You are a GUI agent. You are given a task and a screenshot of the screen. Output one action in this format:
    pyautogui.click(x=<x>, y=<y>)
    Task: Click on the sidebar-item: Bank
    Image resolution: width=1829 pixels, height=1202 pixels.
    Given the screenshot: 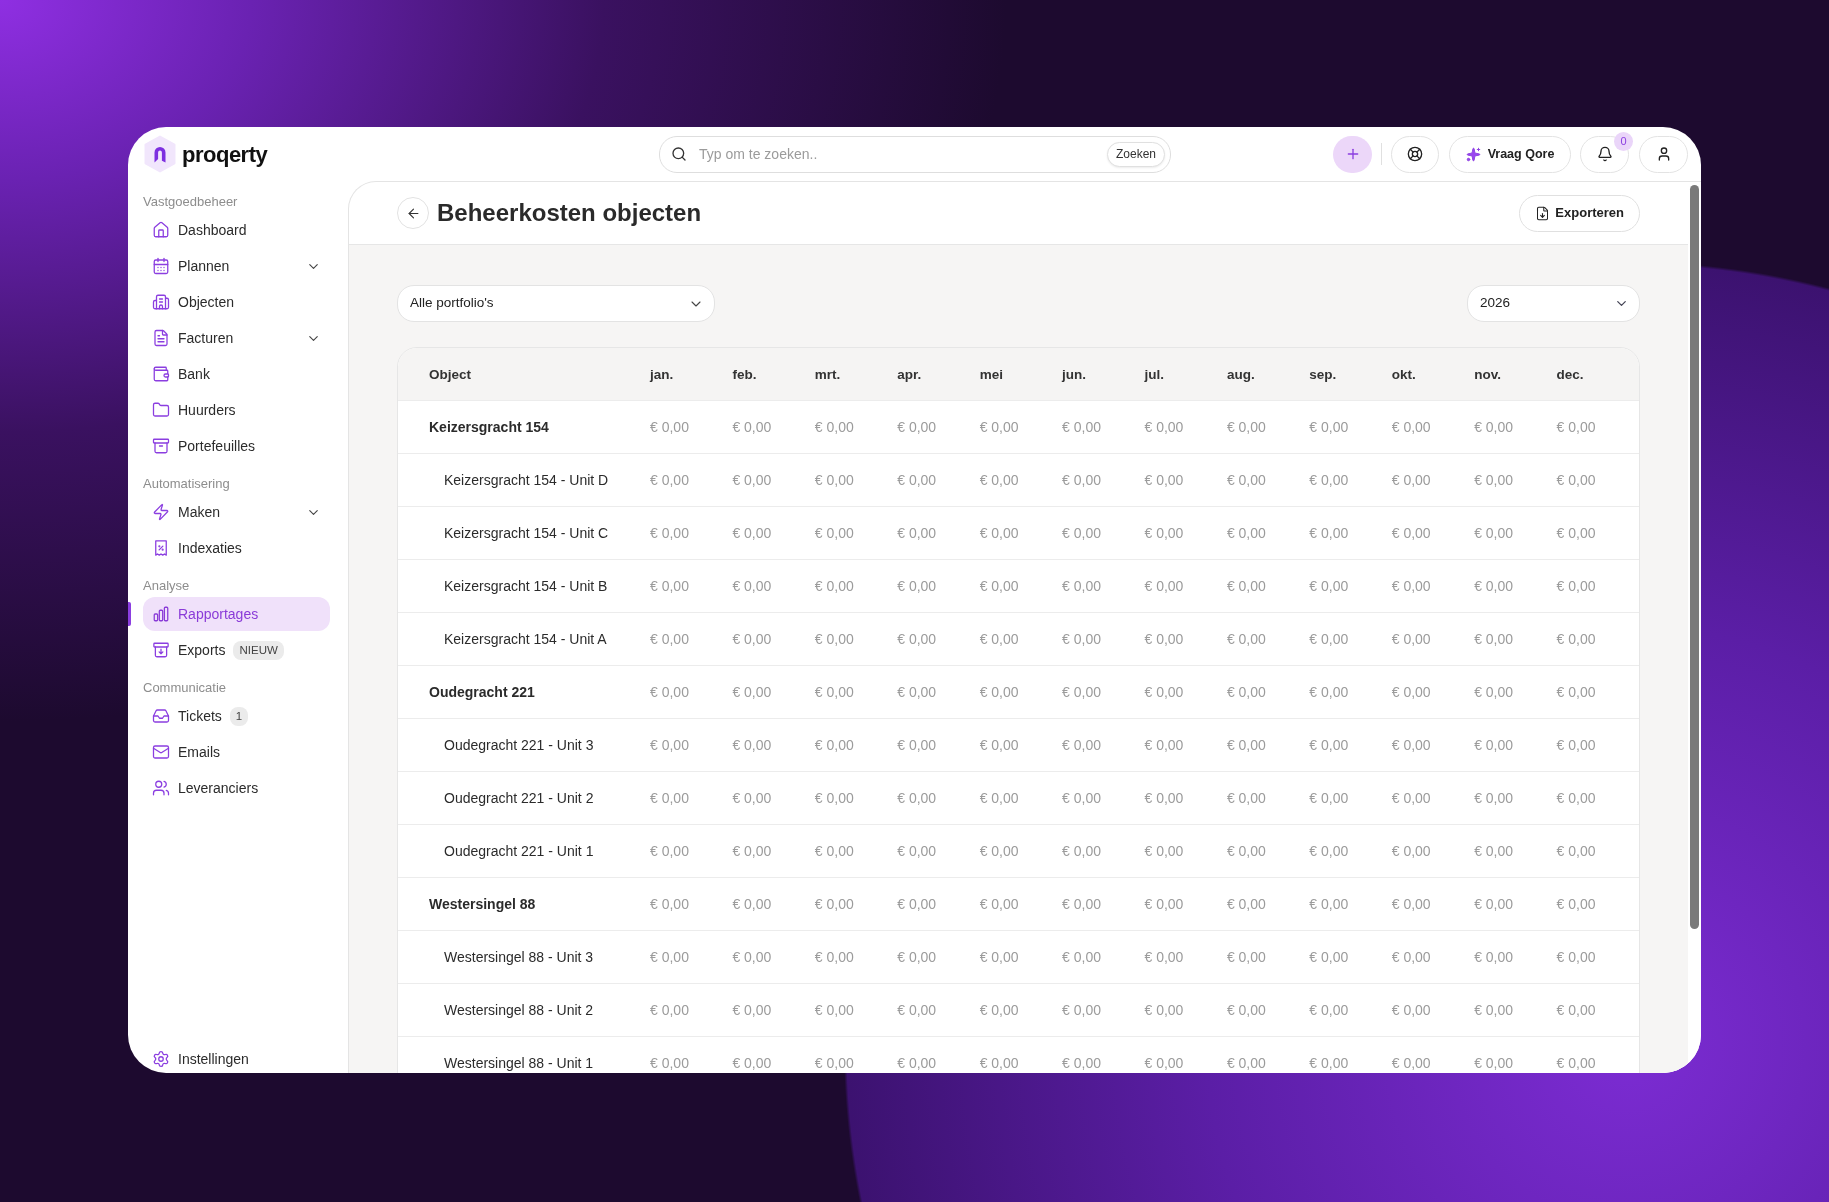 What is the action you would take?
    pyautogui.click(x=236, y=374)
    